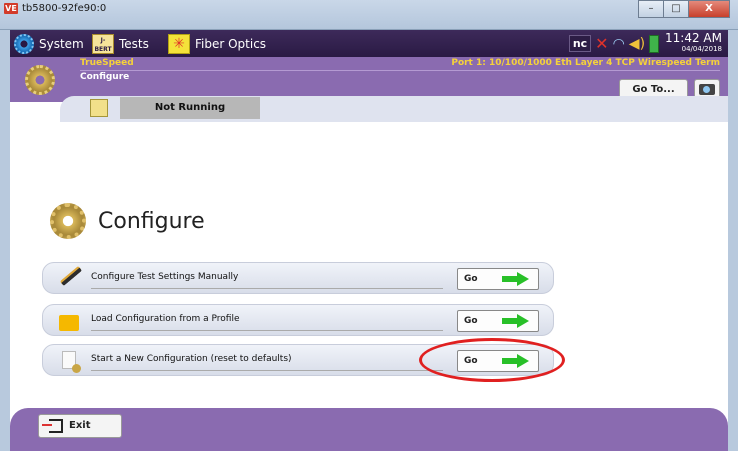 The image size is (738, 451). What do you see at coordinates (165, 277) in the screenshot?
I see `option-label: Configure Test Settings Manually` at bounding box center [165, 277].